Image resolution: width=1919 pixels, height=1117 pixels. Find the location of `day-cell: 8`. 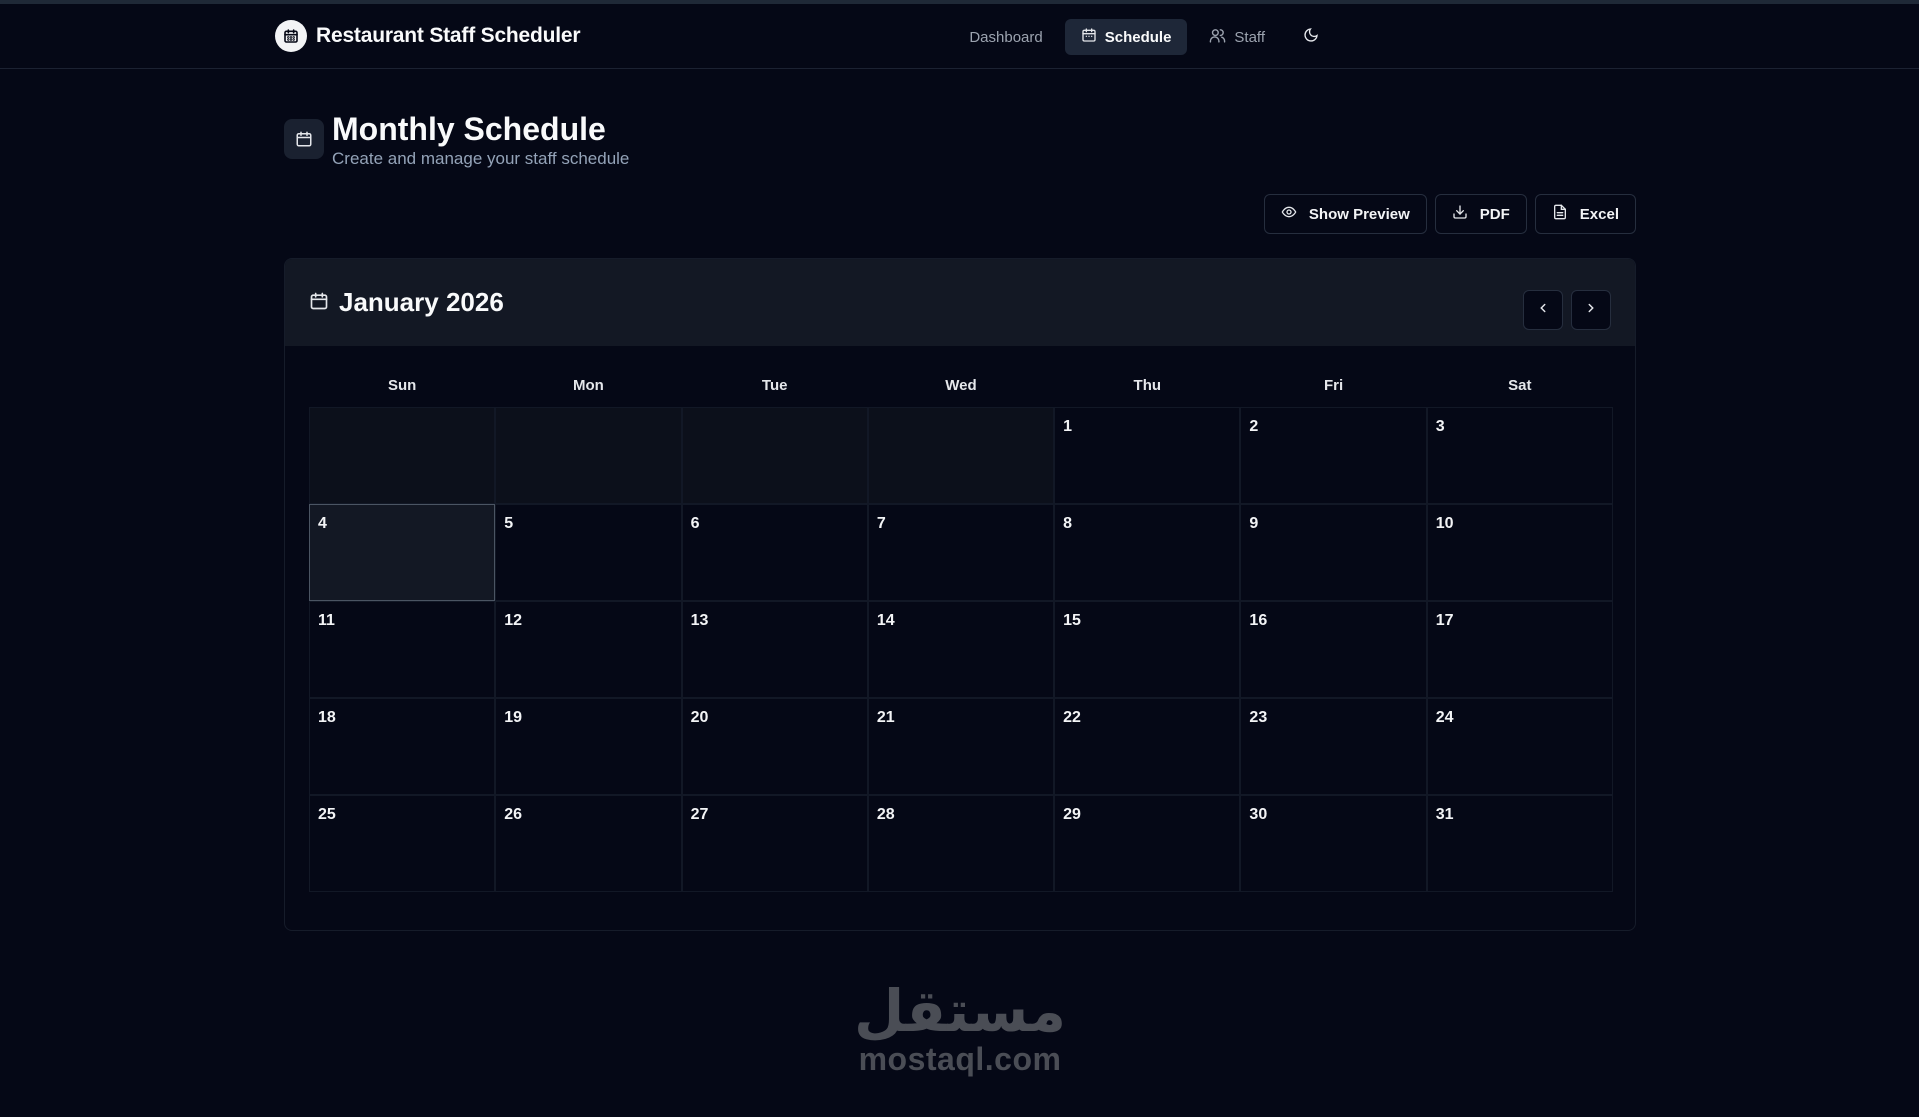

day-cell: 8 is located at coordinates (1147, 552).